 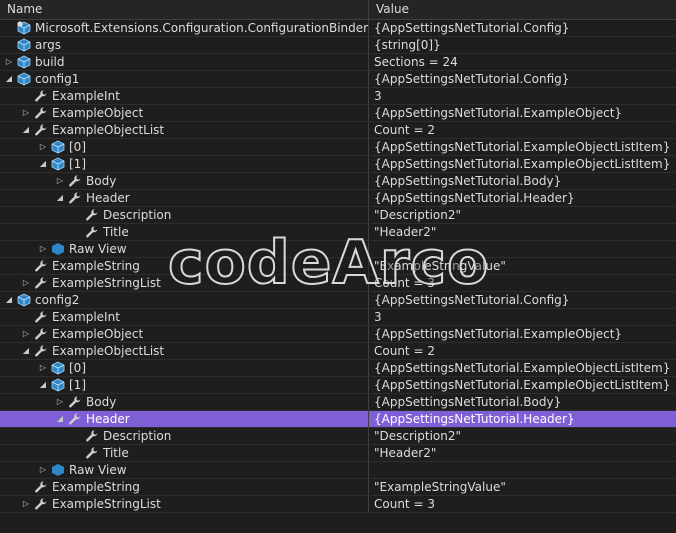 I want to click on value-cell: {AppSettingsNetTutorial.Body}, so click(x=523, y=402).